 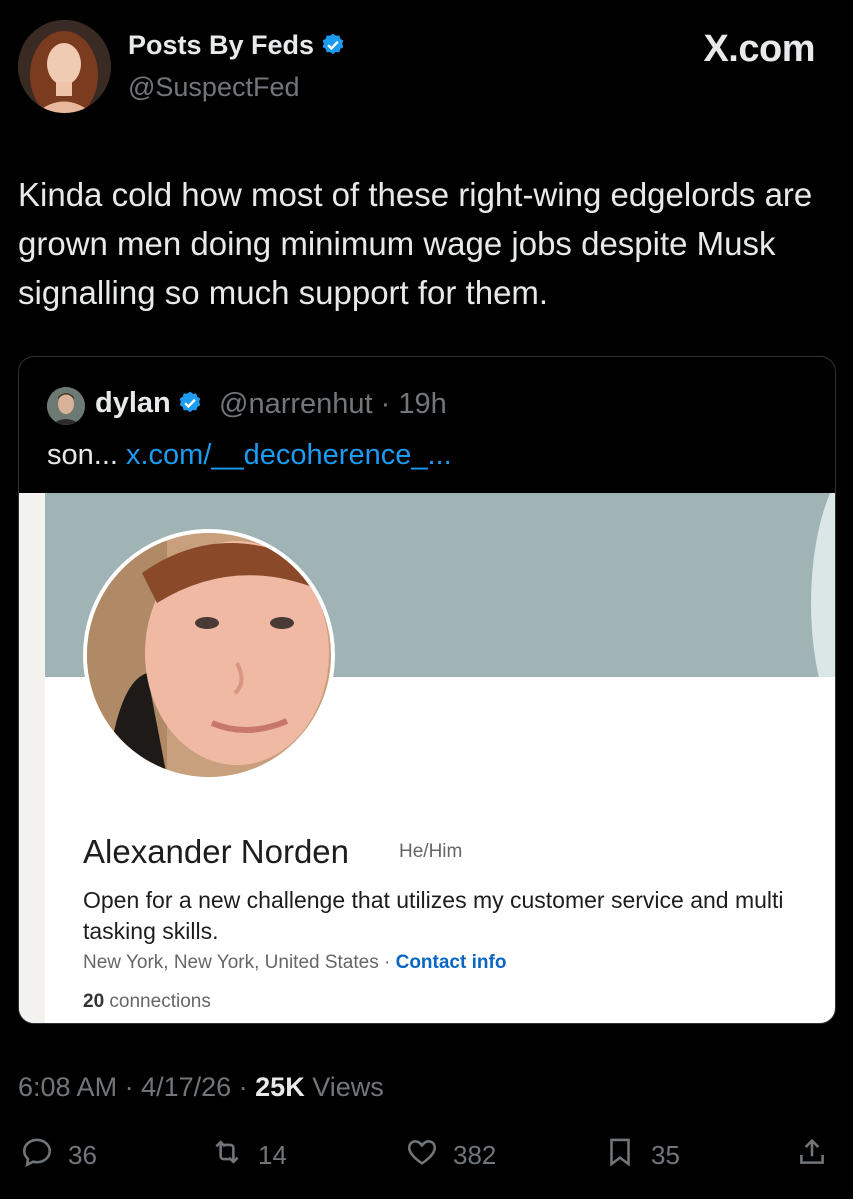 What do you see at coordinates (627, 1155) in the screenshot?
I see `bookmark-icon` at bounding box center [627, 1155].